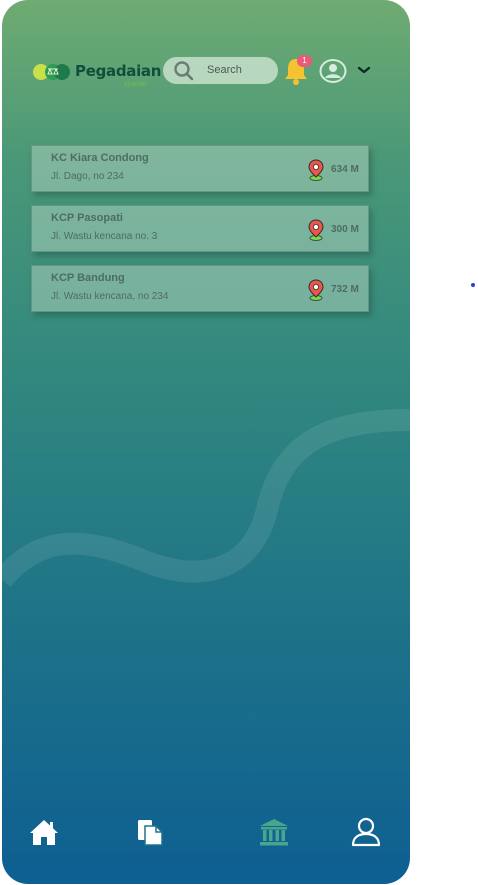 Image resolution: width=478 pixels, height=885 pixels. I want to click on branch-address: Jl. Wastu kencana no. 3, so click(104, 236).